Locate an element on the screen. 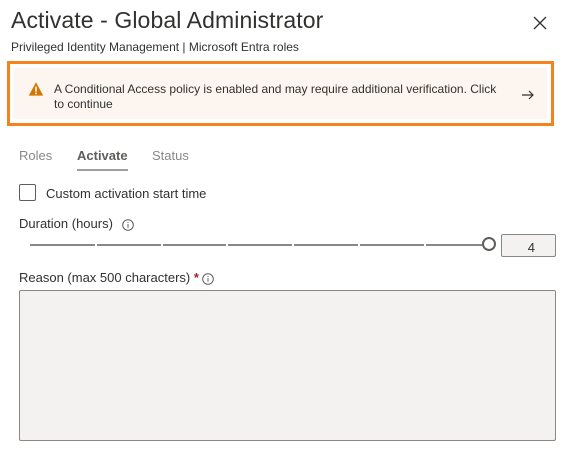 The image size is (570, 462). duration-hours-input is located at coordinates (528, 245).